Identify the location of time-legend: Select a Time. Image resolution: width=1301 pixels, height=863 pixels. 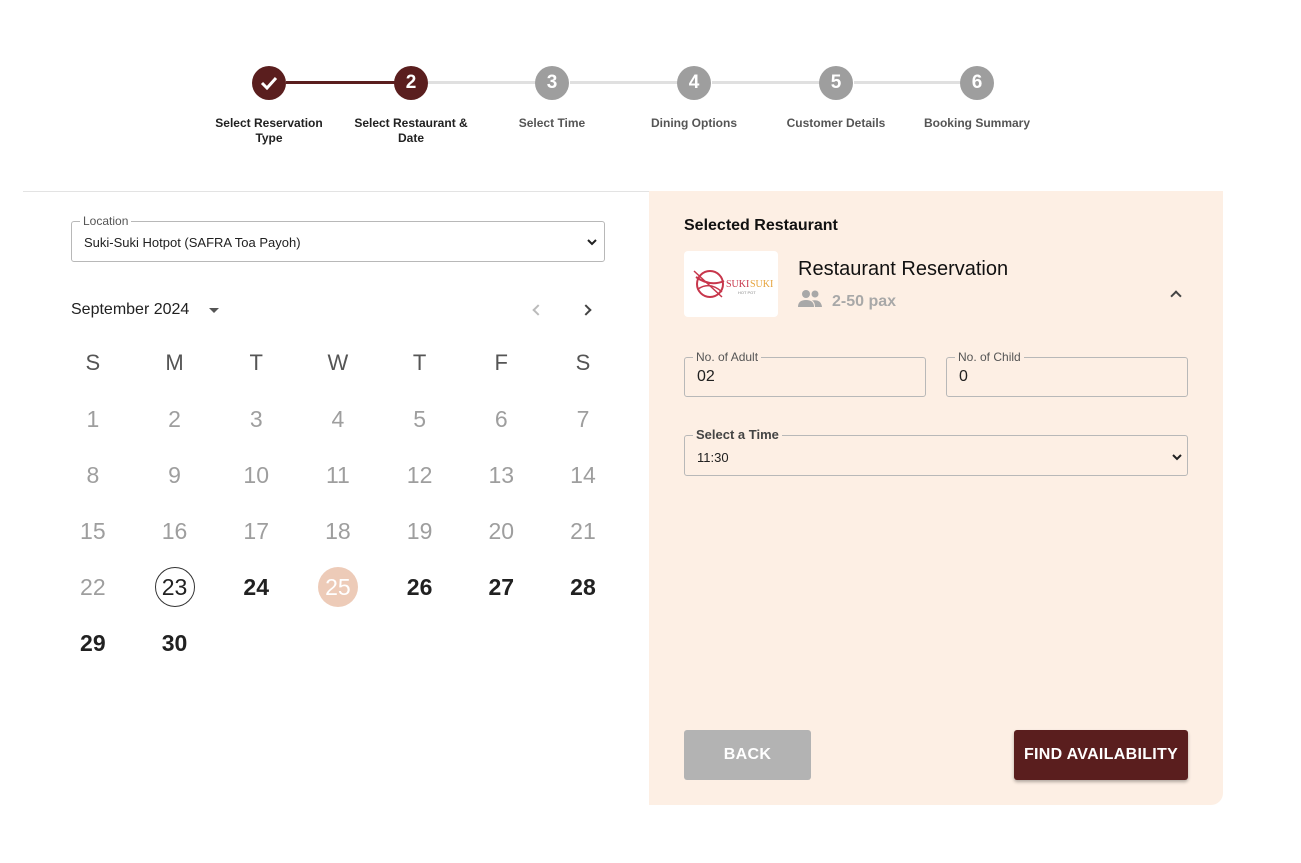
(737, 435).